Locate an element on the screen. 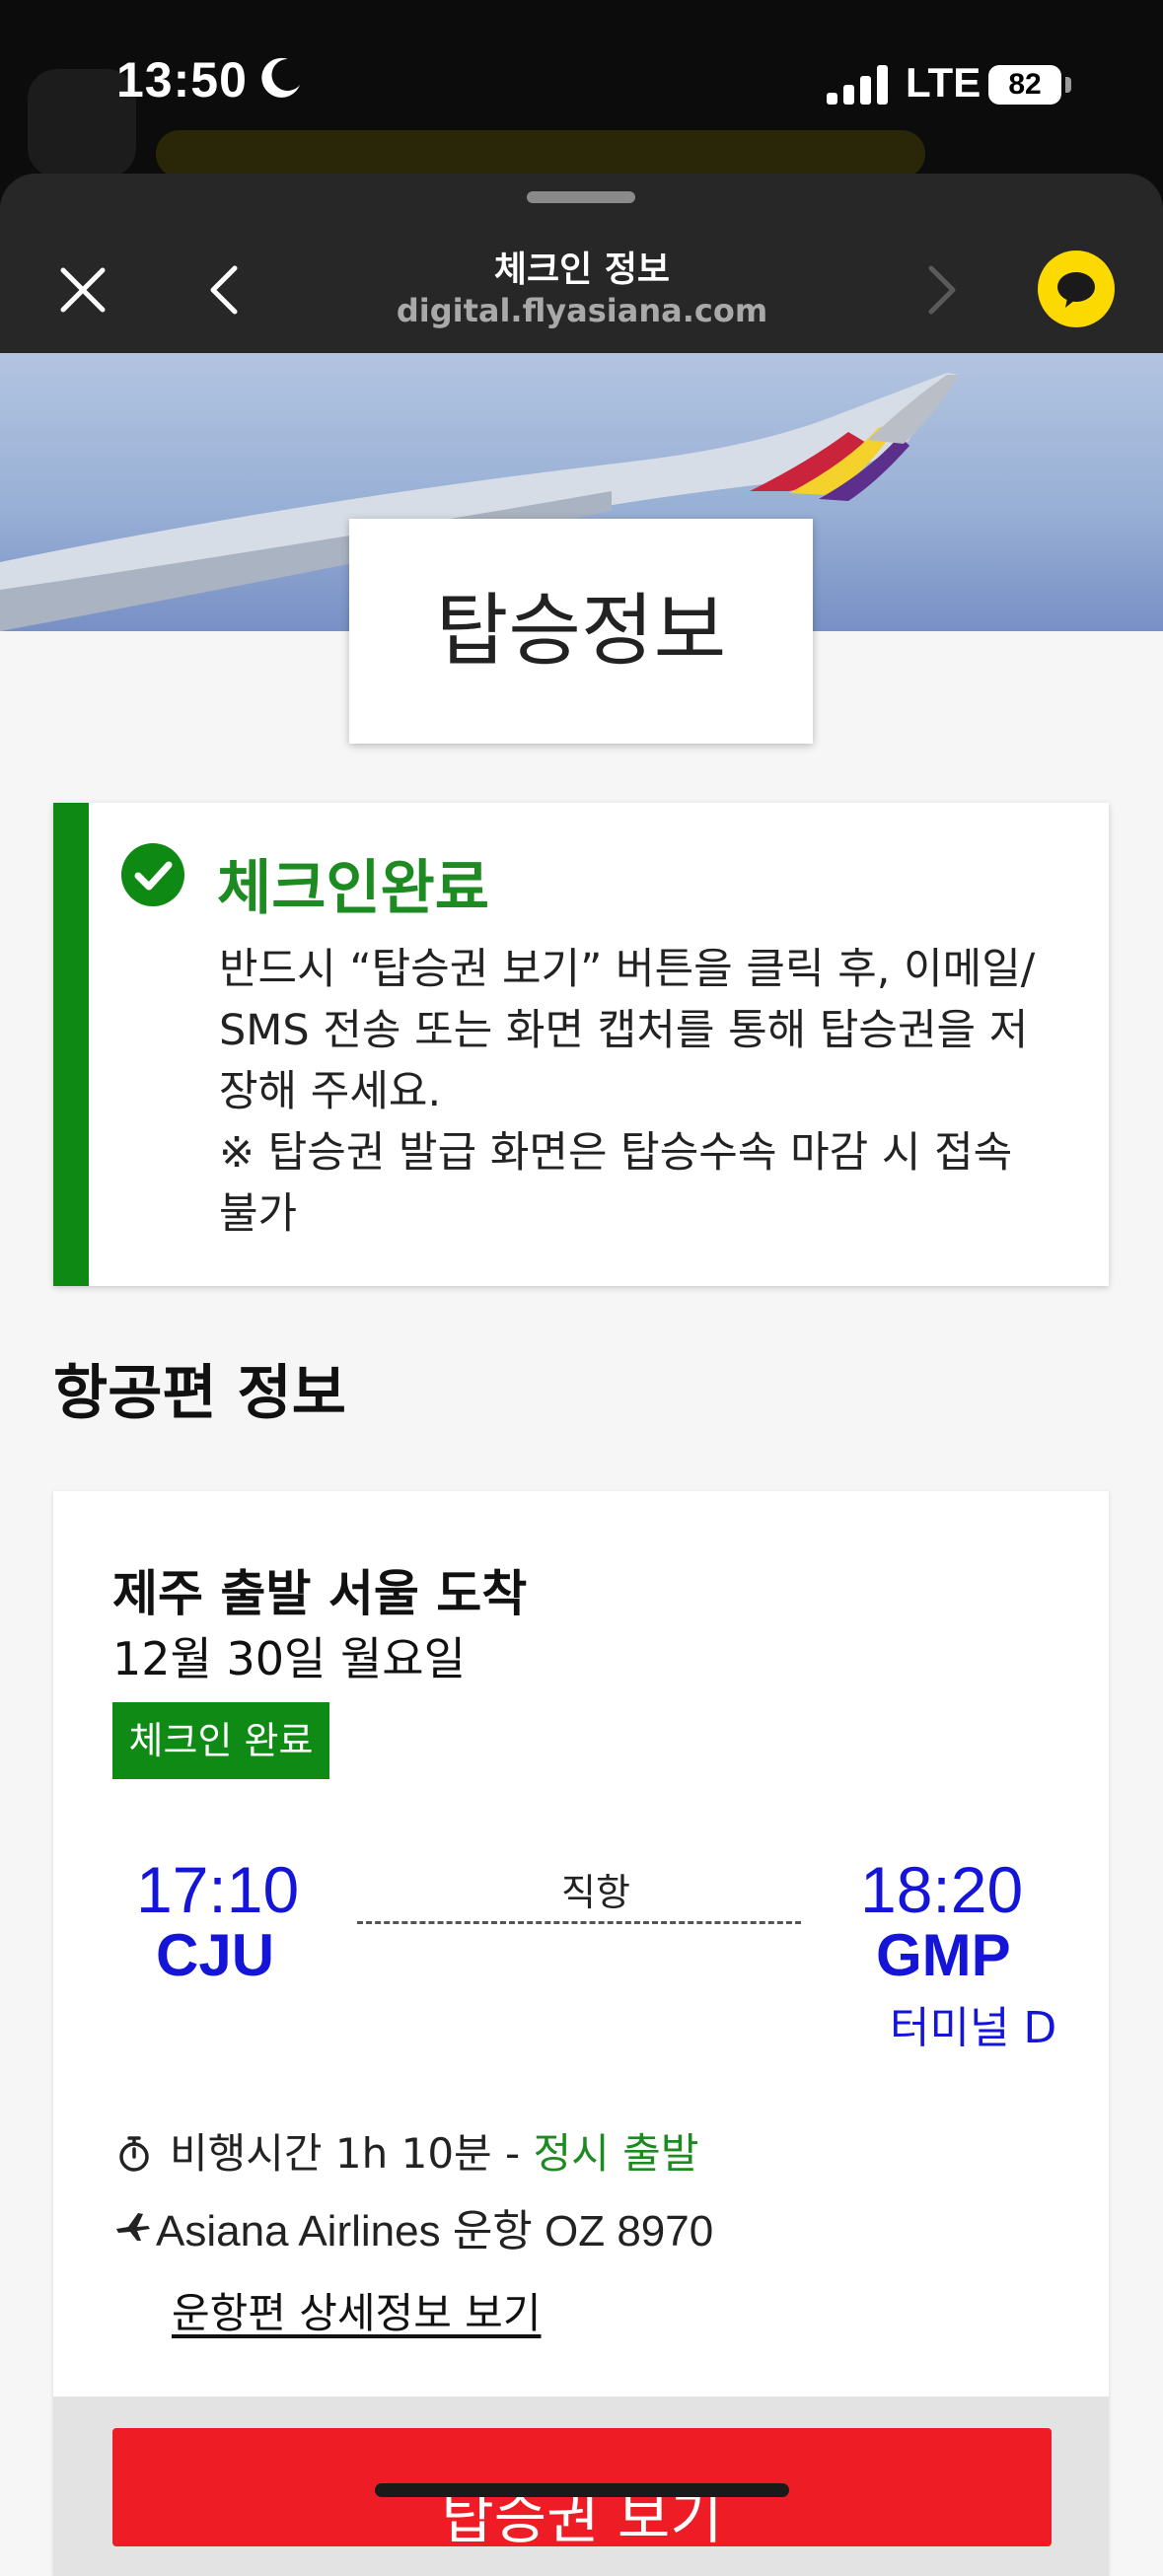 This screenshot has width=1163, height=2576. home-indicator is located at coordinates (582, 2490).